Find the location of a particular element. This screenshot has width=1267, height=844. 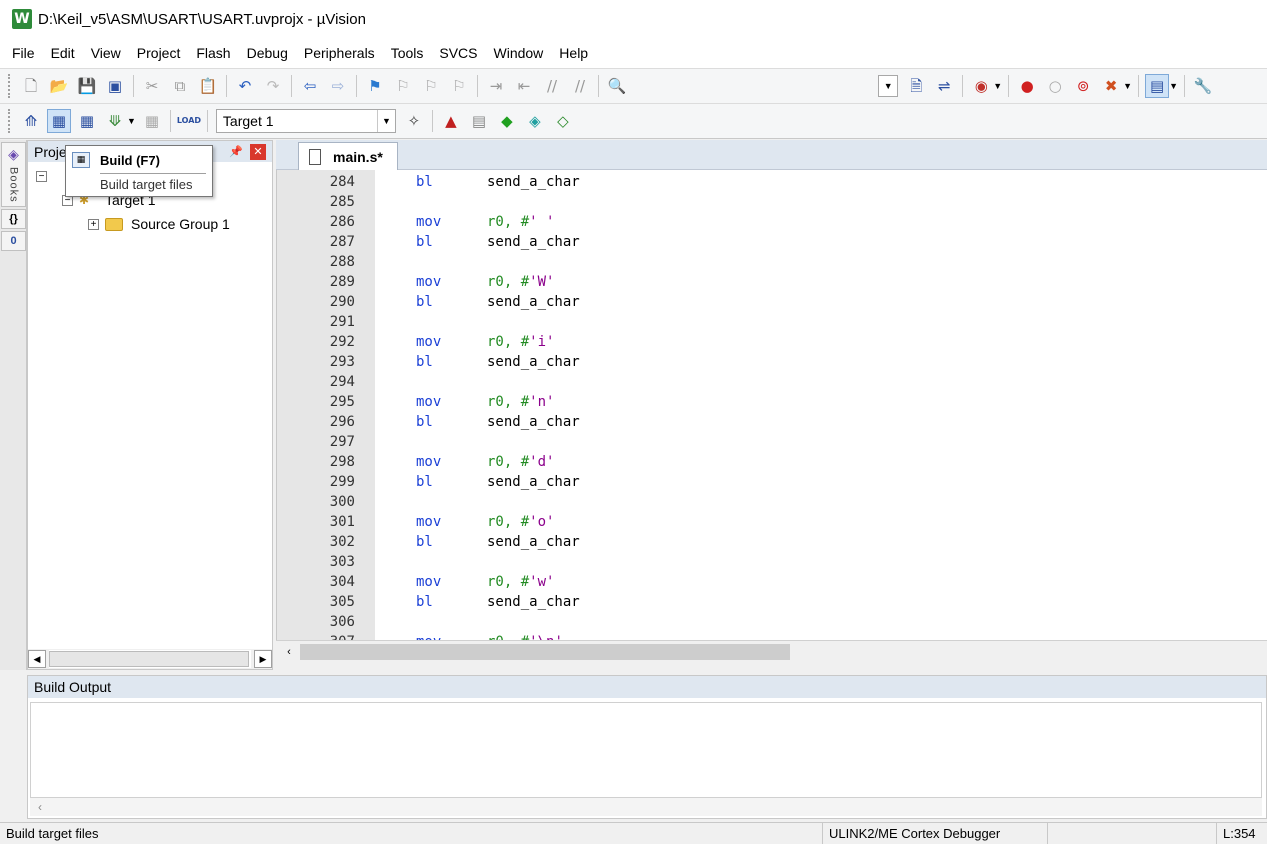

menu-project: Project is located at coordinates (159, 53).